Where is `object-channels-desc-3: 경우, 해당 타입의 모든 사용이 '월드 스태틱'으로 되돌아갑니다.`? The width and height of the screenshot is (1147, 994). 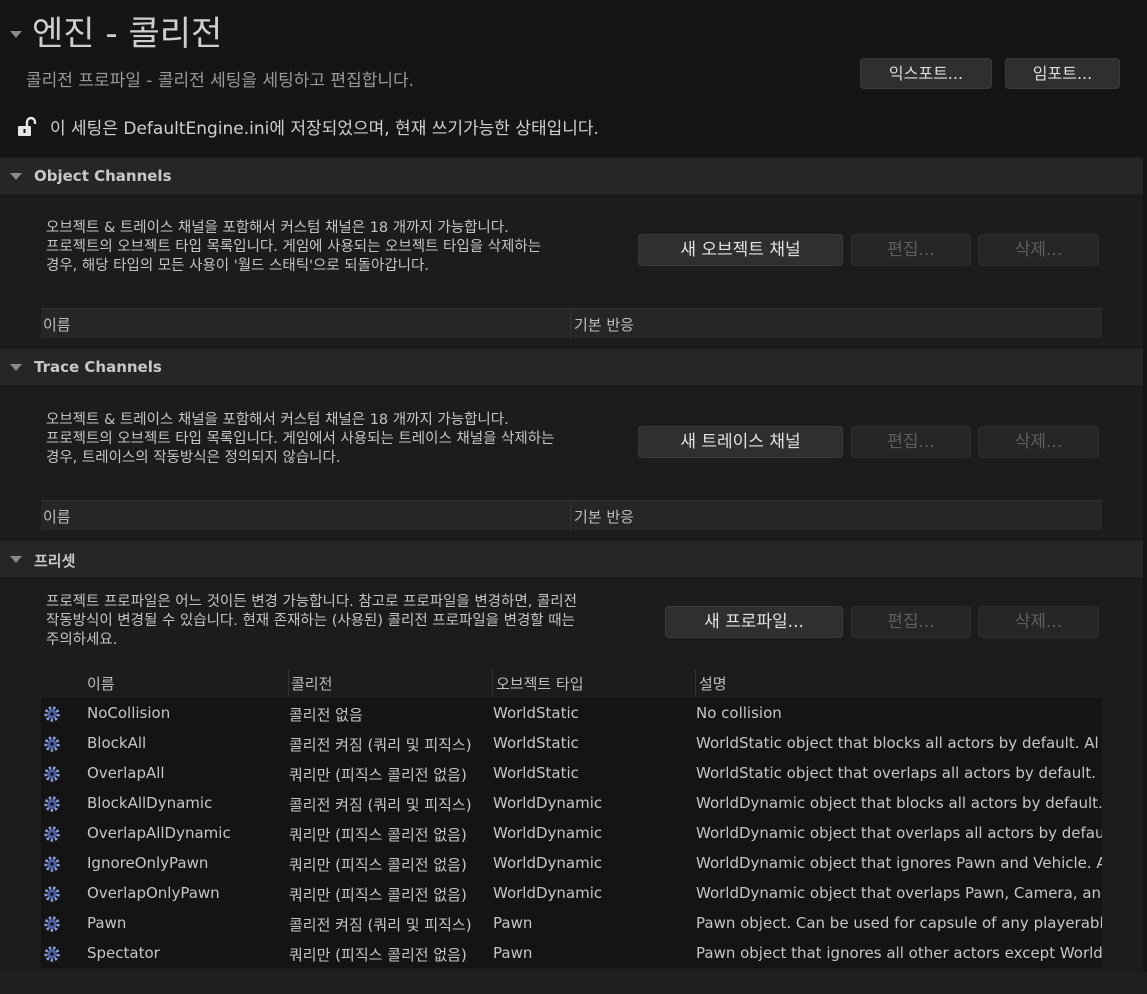
object-channels-desc-3: 경우, 해당 타입의 모든 사용이 '월드 스태틱'으로 되돌아갑니다. is located at coordinates (237, 266).